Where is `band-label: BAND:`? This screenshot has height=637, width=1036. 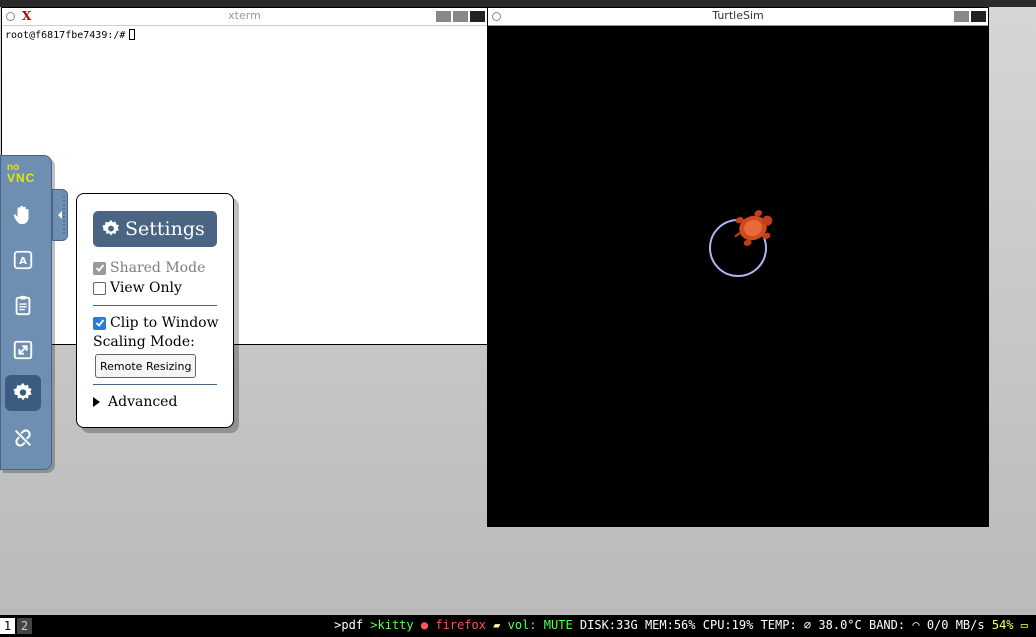
band-label: BAND: is located at coordinates (887, 625).